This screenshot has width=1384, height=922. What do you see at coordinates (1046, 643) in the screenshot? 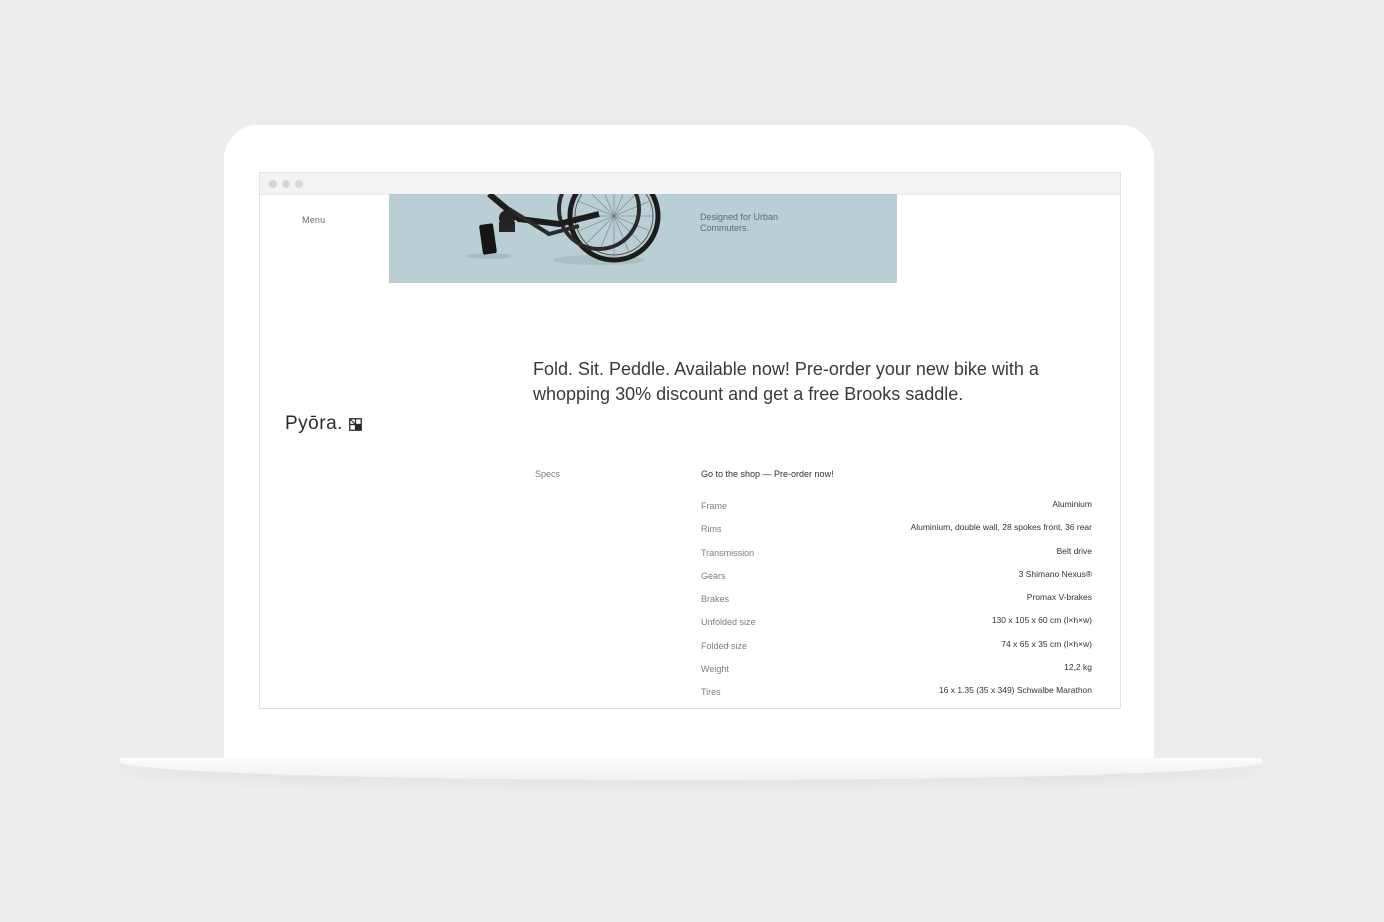
I see `spec-value: 74 x 65 x 35 cm (l×h×w)` at bounding box center [1046, 643].